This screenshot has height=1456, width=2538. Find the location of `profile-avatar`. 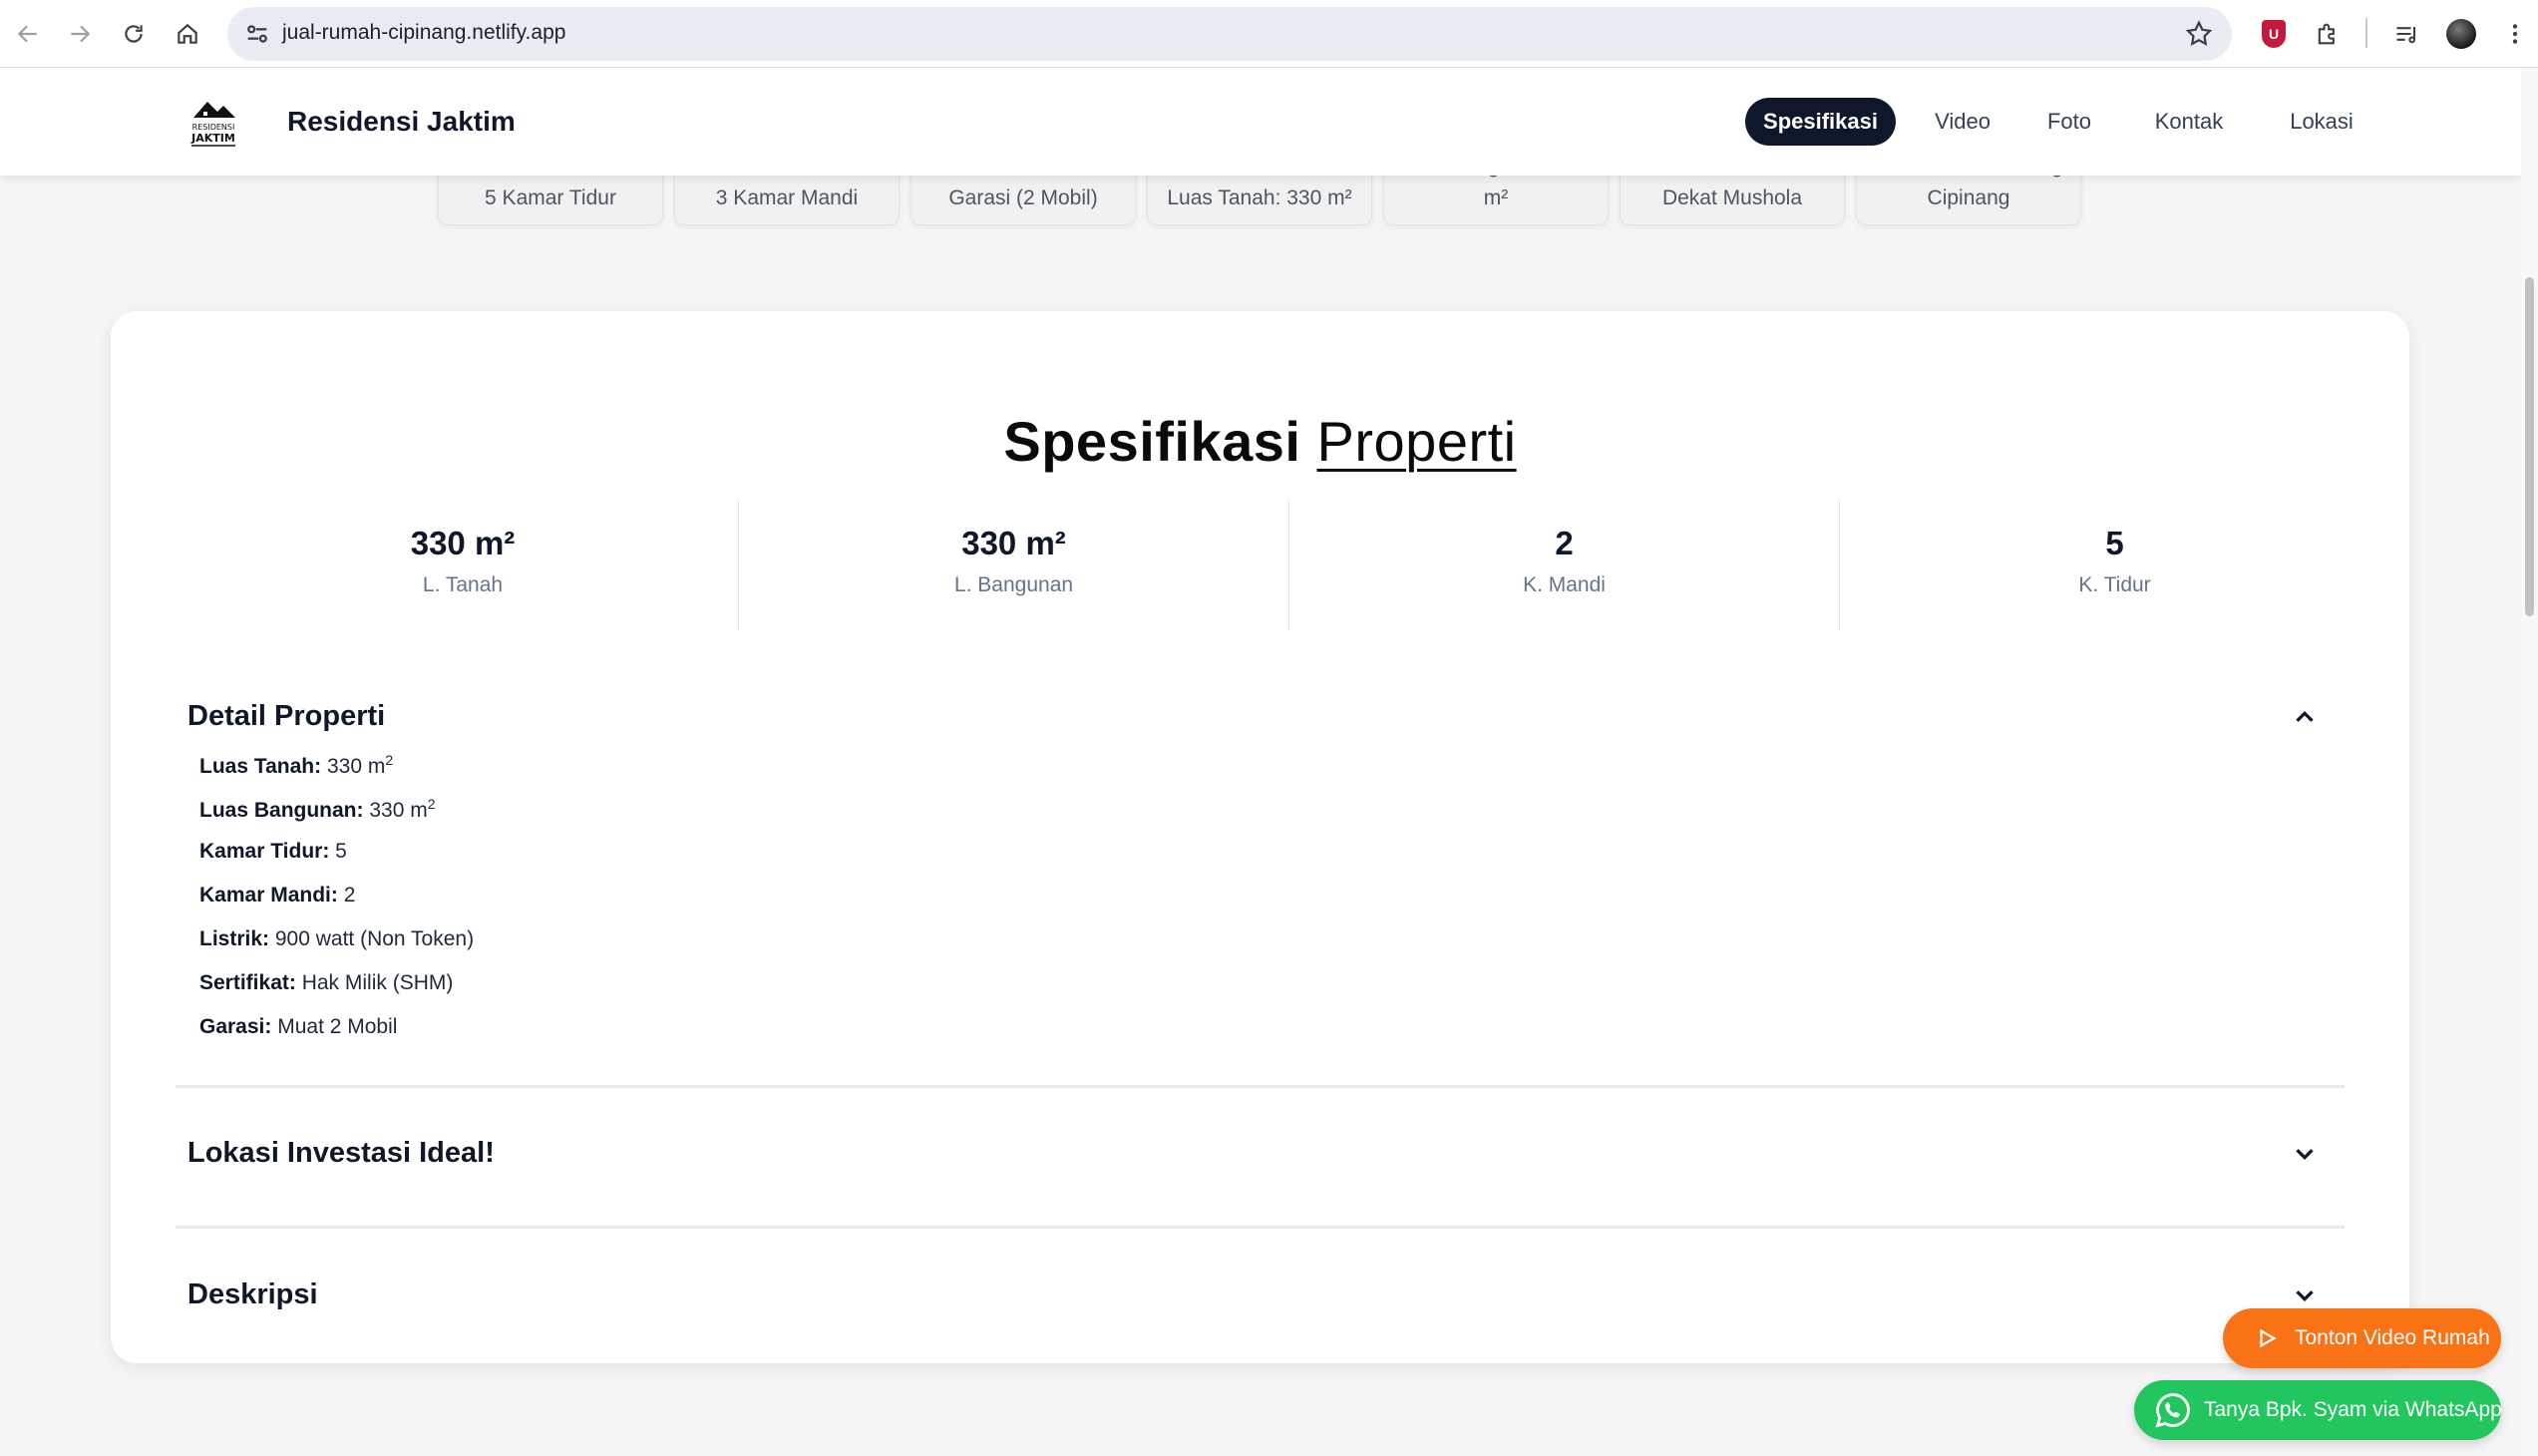

profile-avatar is located at coordinates (2461, 34).